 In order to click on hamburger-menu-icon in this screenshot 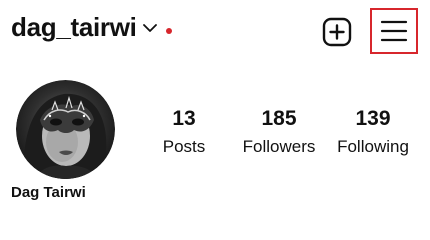, I will do `click(394, 31)`.